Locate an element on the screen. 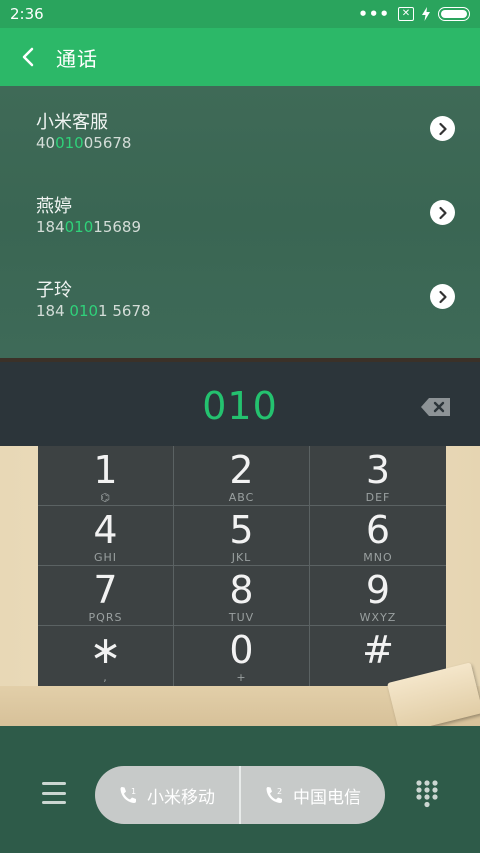 Image resolution: width=480 pixels, height=853 pixels. key-2: 2 ABC is located at coordinates (242, 476).